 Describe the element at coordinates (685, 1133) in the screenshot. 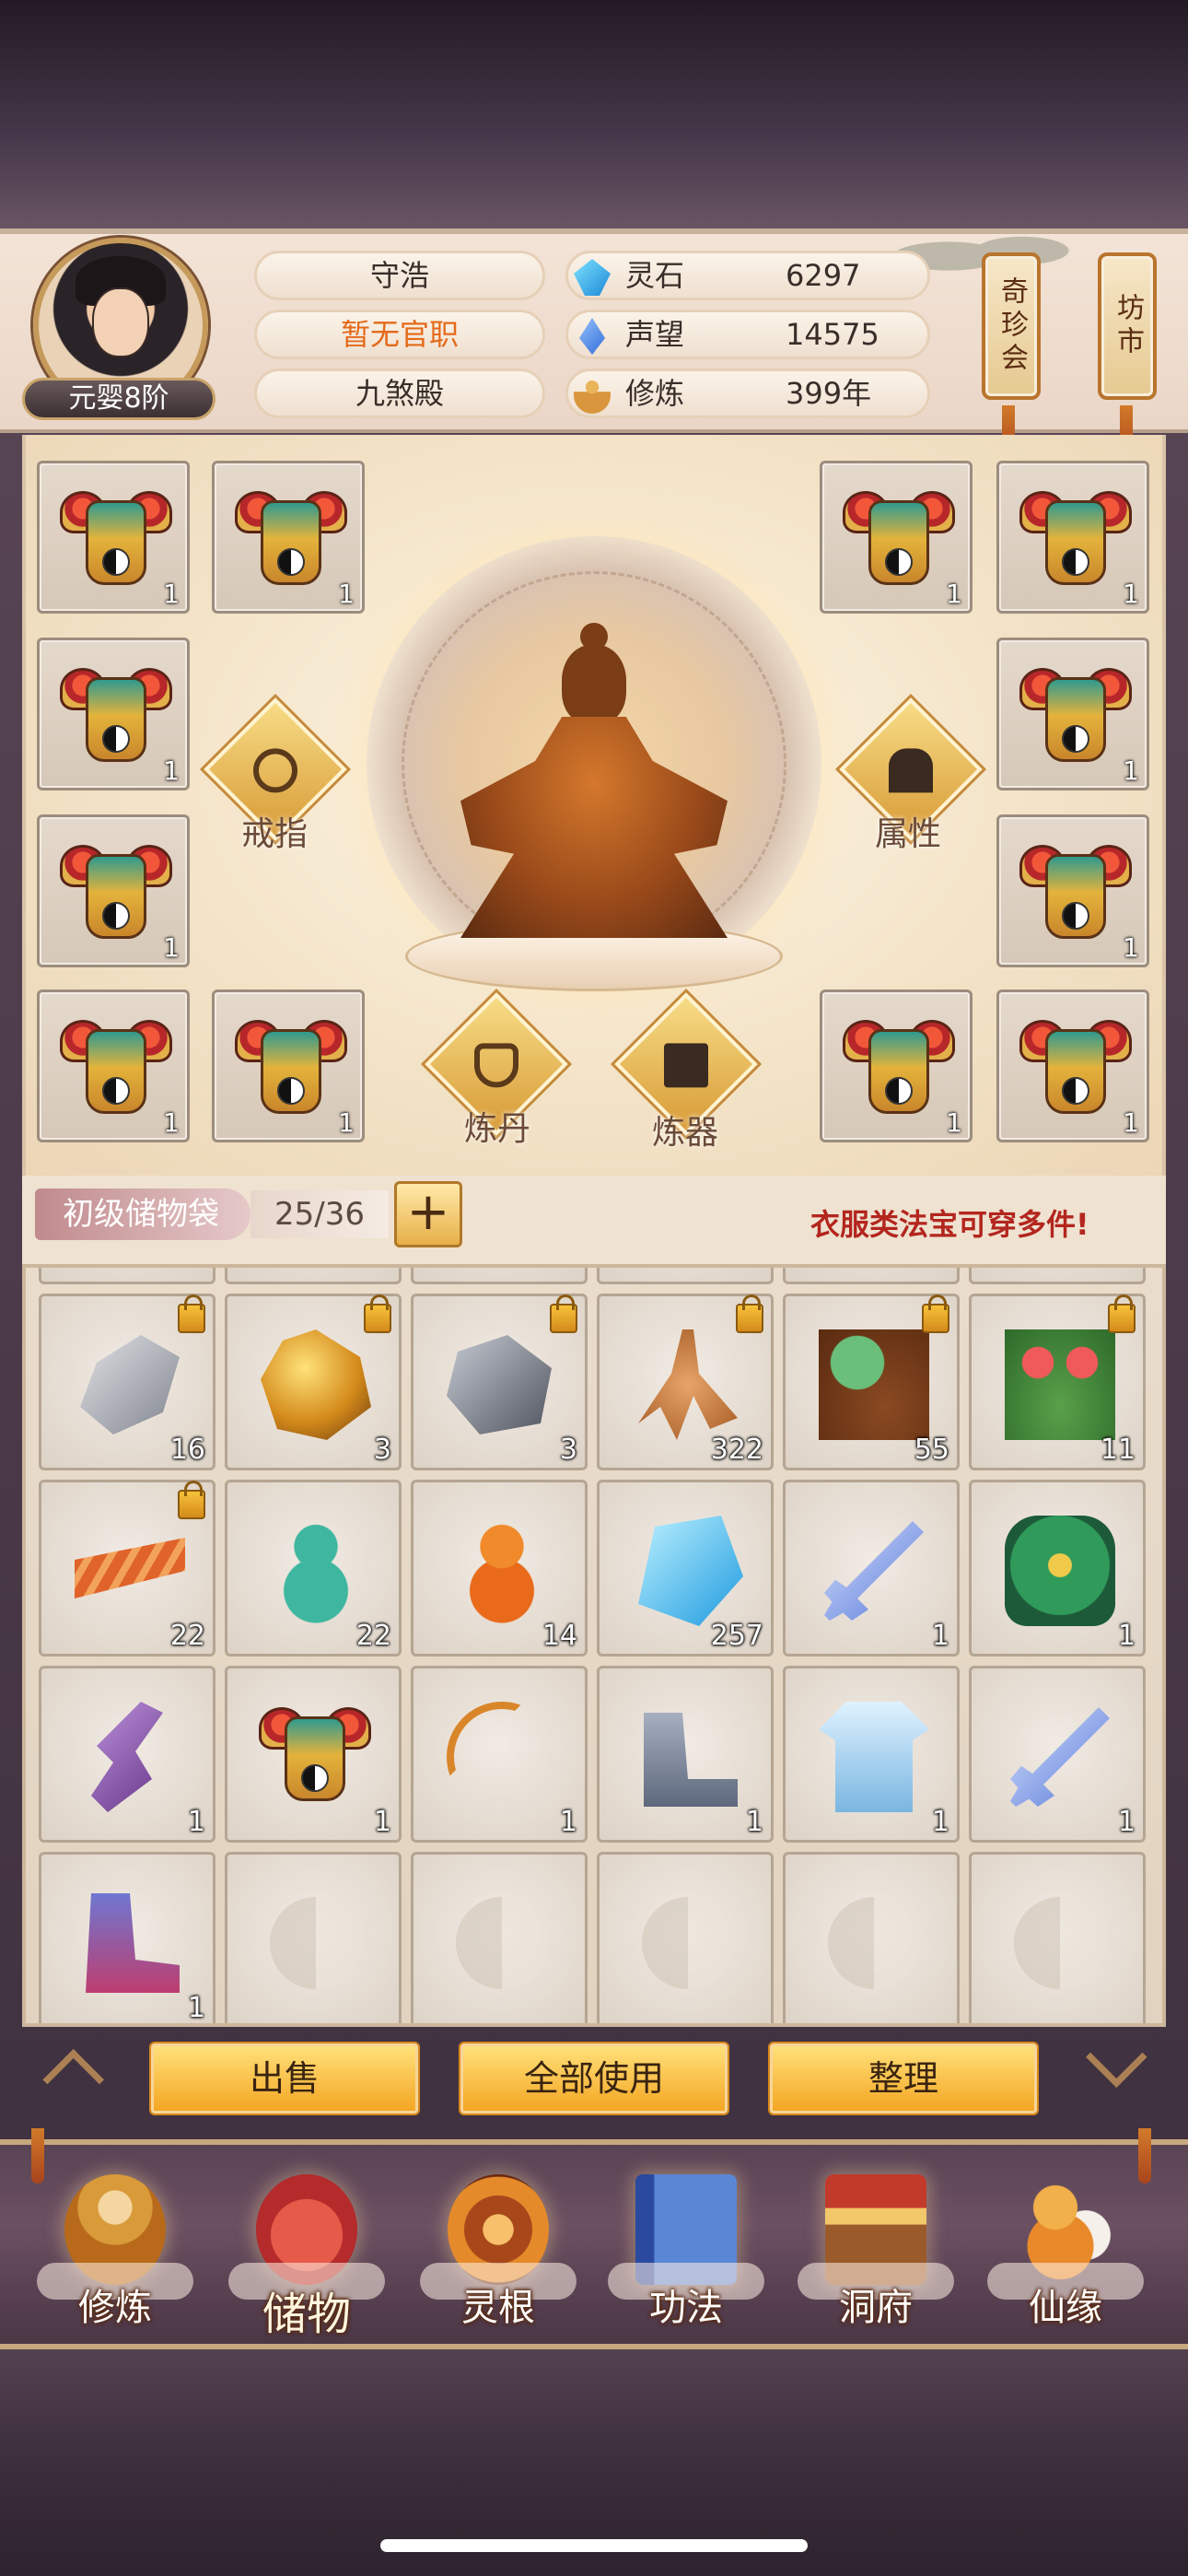

I see `forge-label: 炼器` at that location.